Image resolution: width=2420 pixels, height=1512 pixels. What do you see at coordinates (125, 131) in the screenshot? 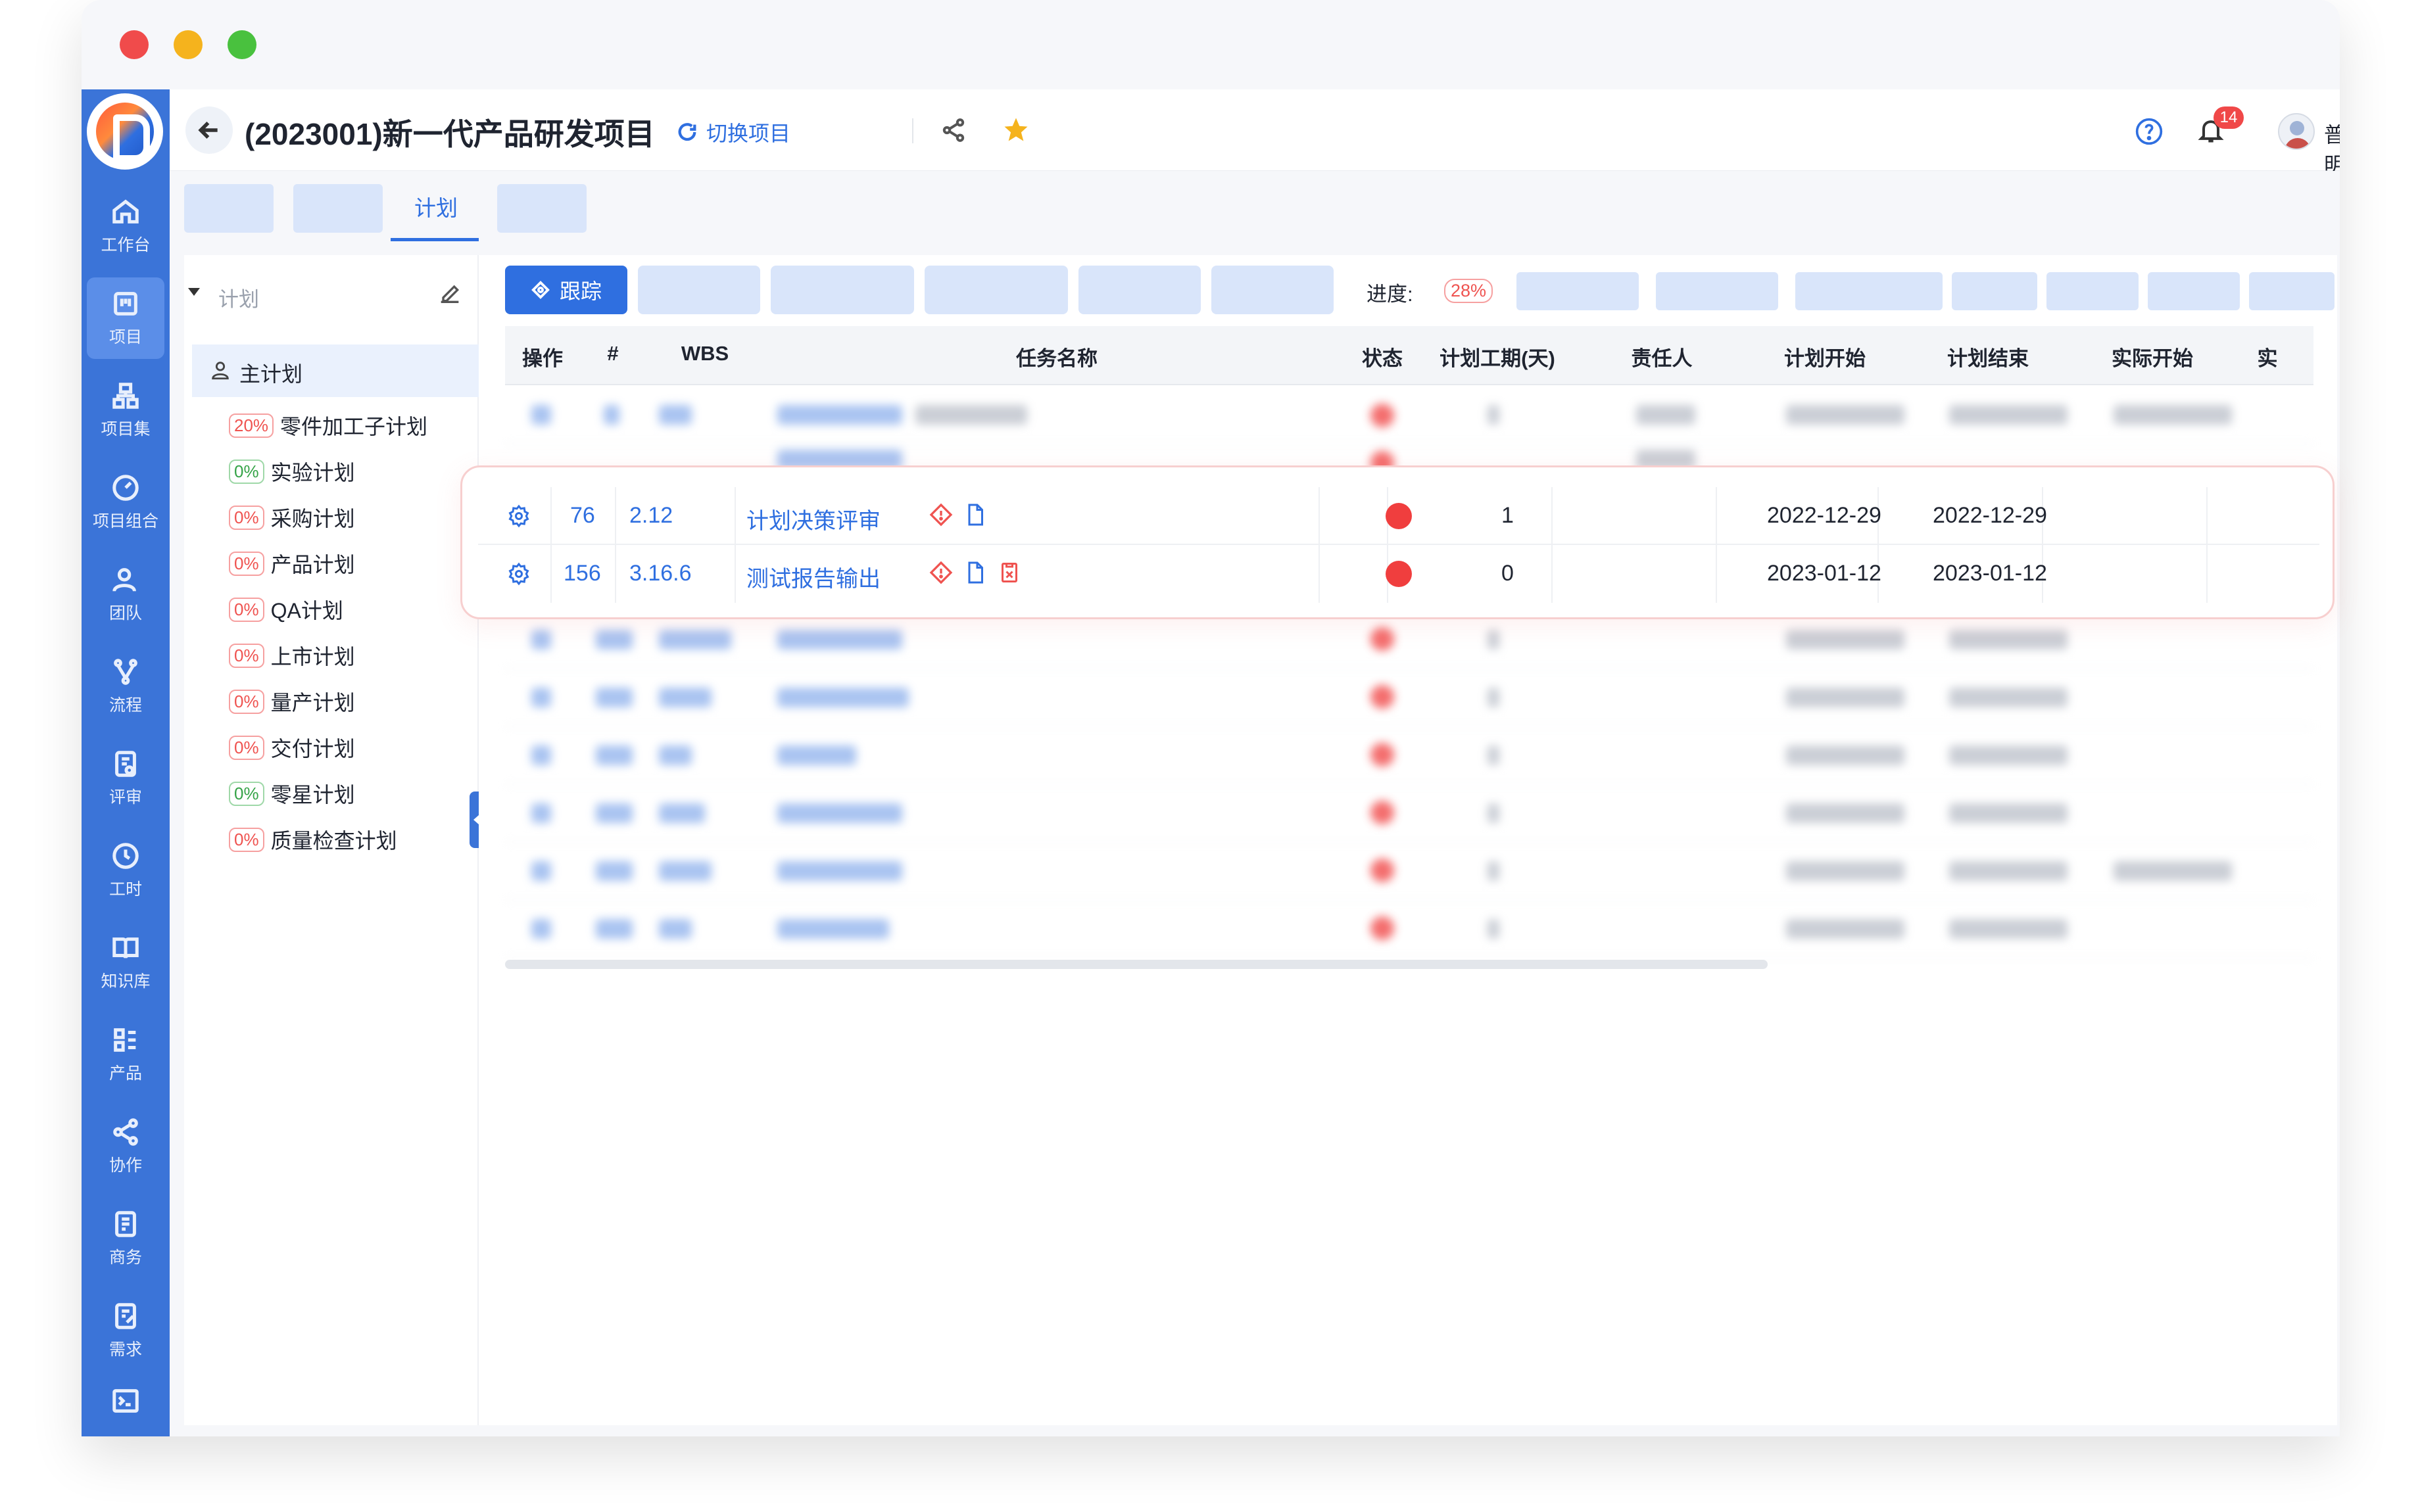
I see `app-logo` at bounding box center [125, 131].